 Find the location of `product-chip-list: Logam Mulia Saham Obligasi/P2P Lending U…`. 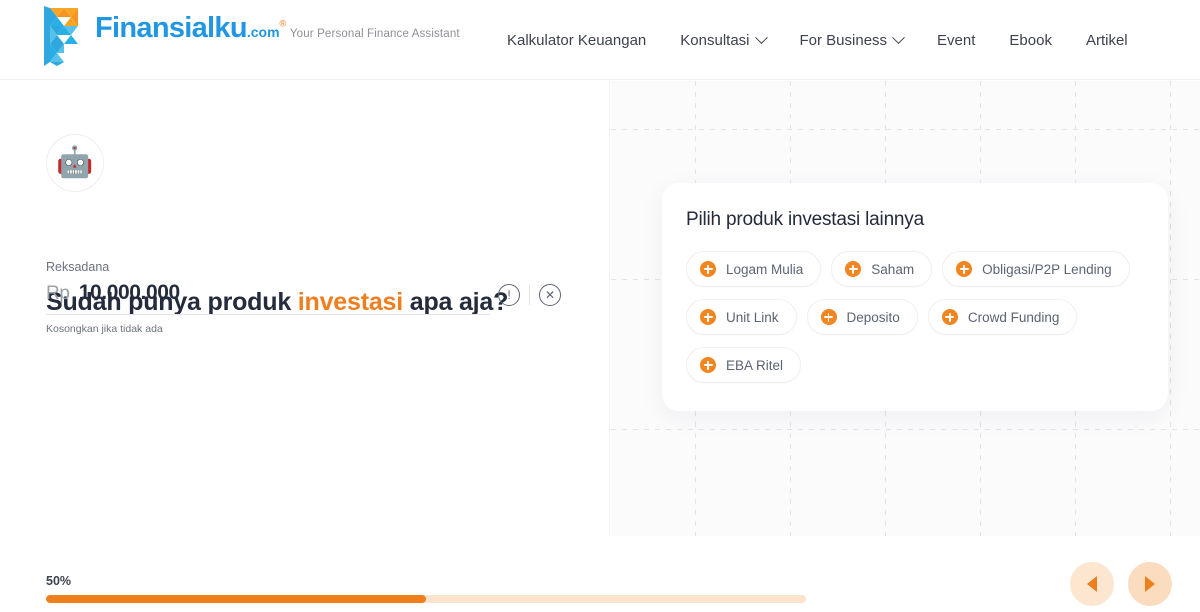

product-chip-list: Logam Mulia Saham Obligasi/P2P Lending U… is located at coordinates (915, 317).